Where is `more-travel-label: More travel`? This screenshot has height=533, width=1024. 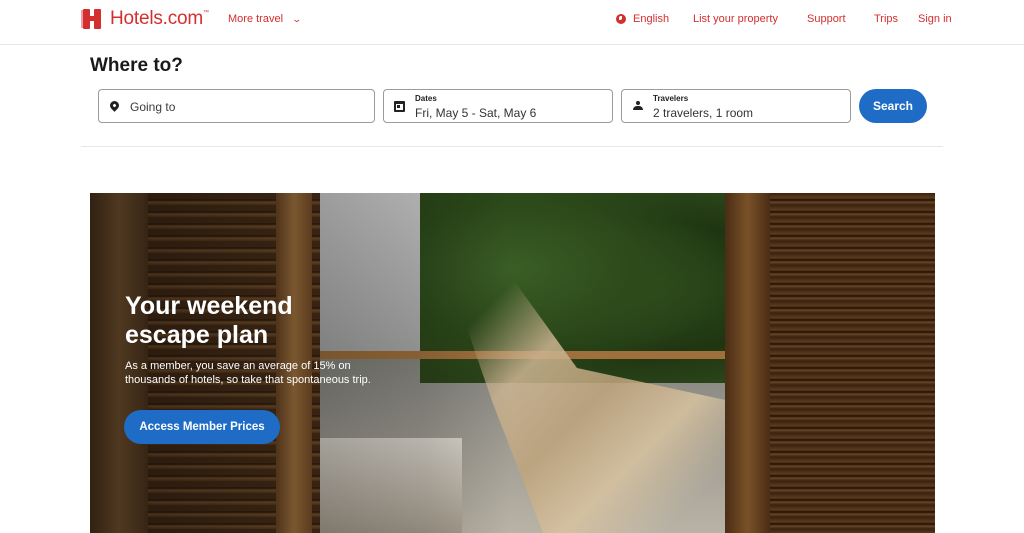
more-travel-label: More travel is located at coordinates (256, 19).